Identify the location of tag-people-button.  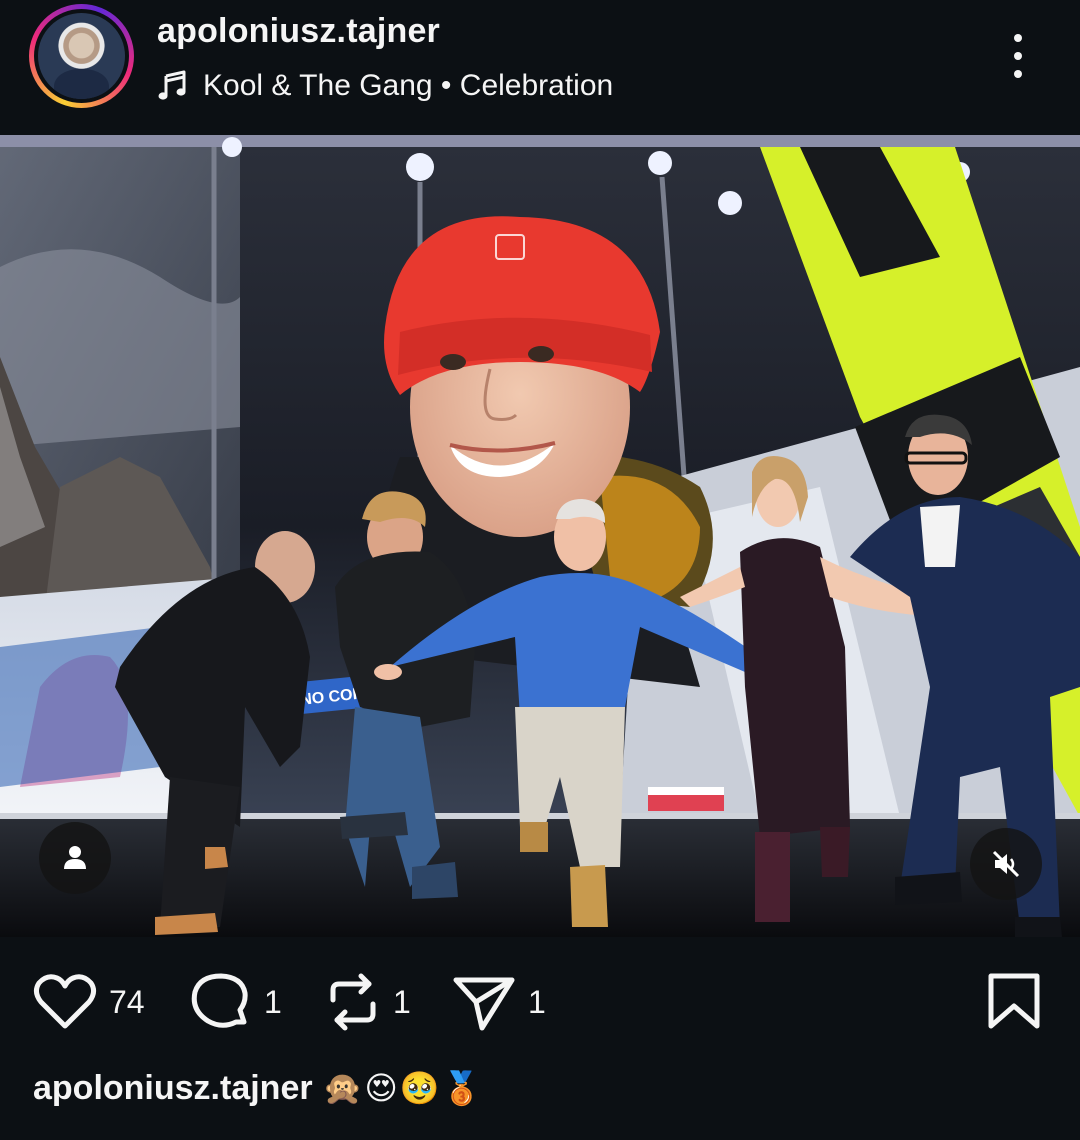
(75, 858).